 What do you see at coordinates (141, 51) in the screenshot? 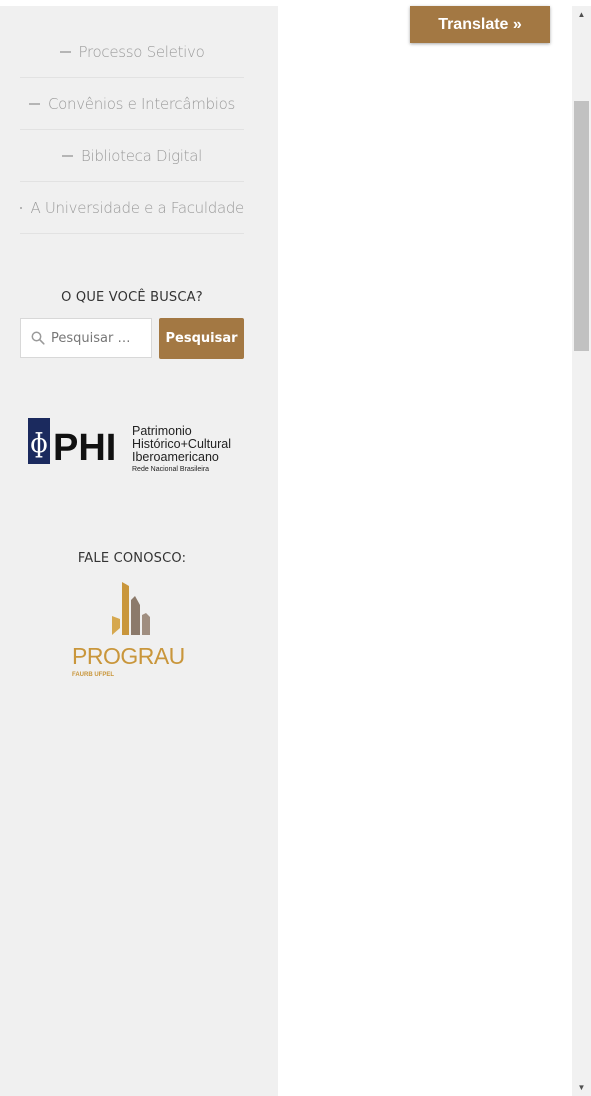
I see `menu-item-label: Processo Seletivo` at bounding box center [141, 51].